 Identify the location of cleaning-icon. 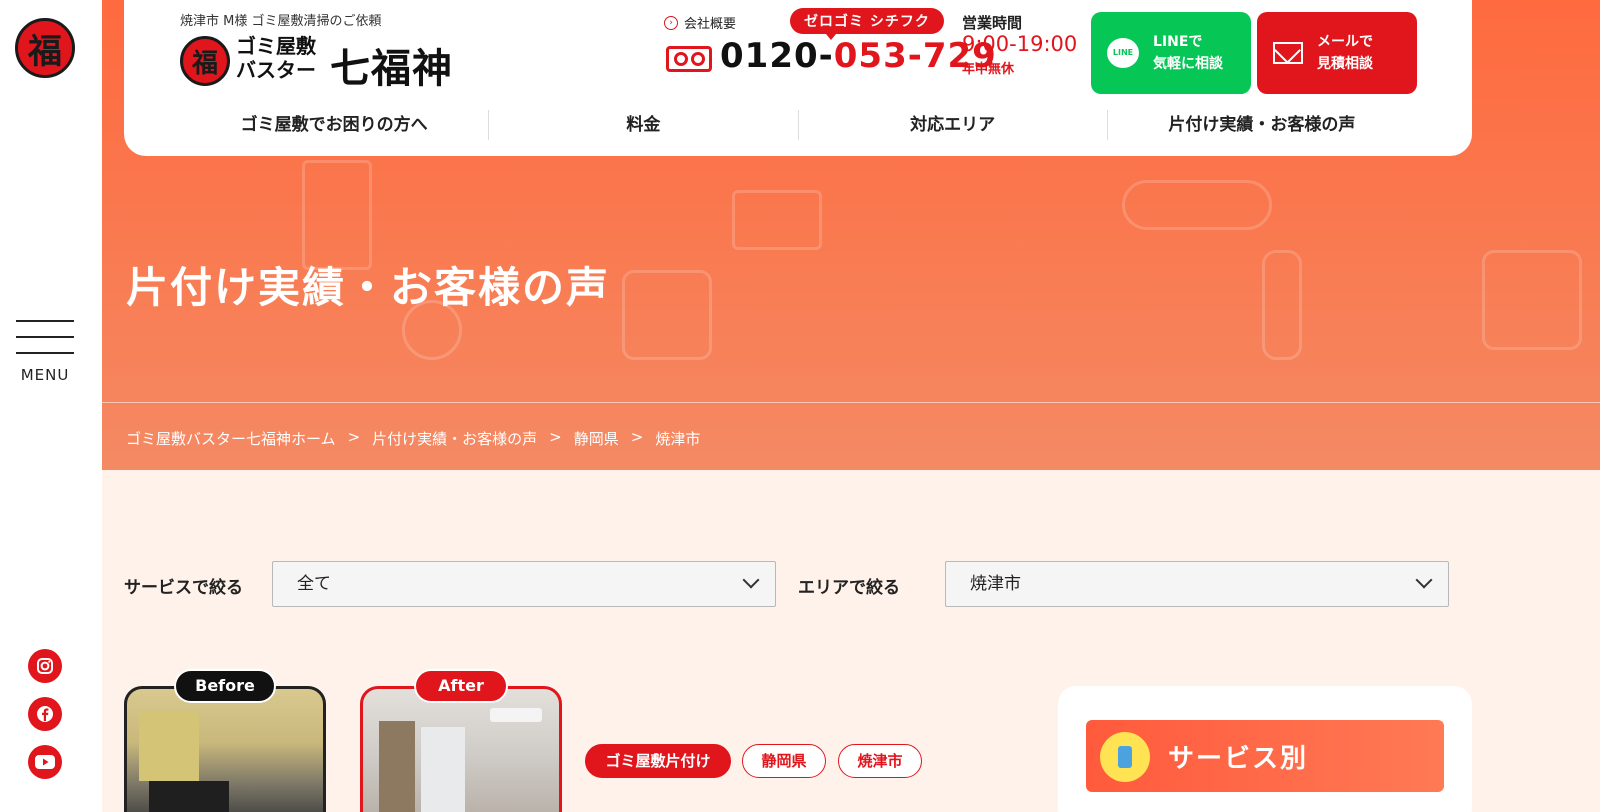
(1125, 757).